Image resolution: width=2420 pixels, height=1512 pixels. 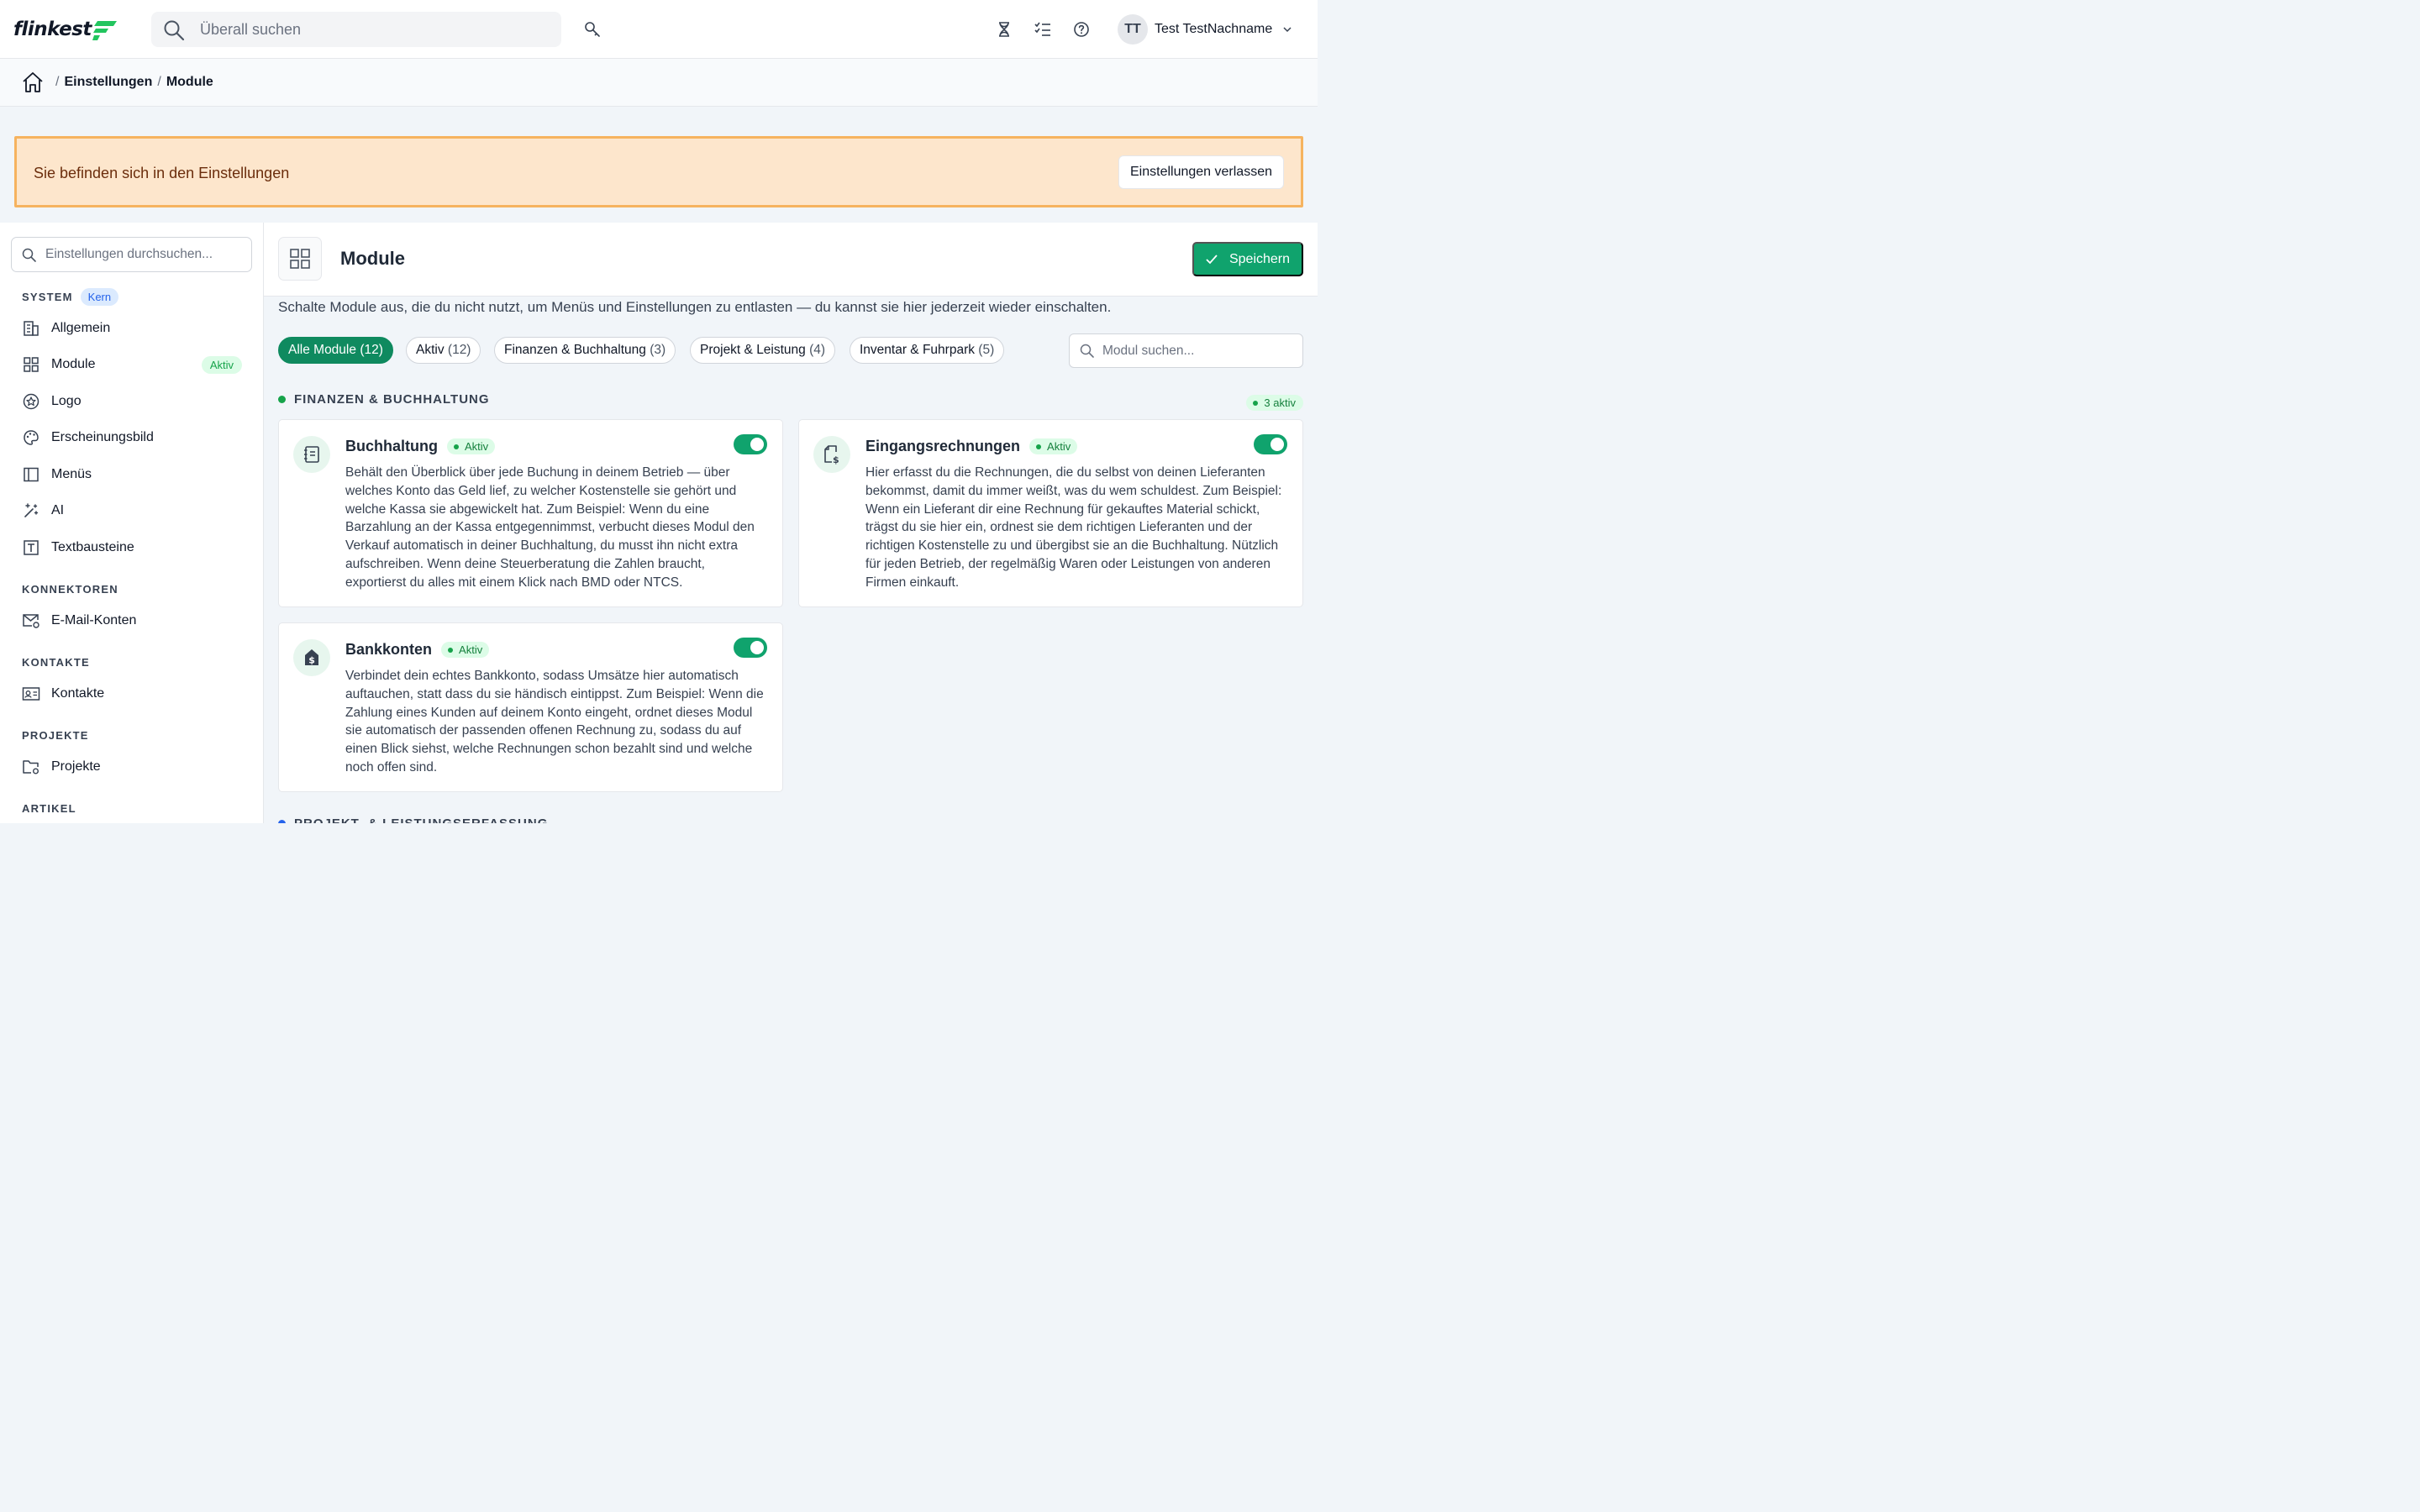 I want to click on module-toggle-eingangsrechnungen, so click(x=1270, y=444).